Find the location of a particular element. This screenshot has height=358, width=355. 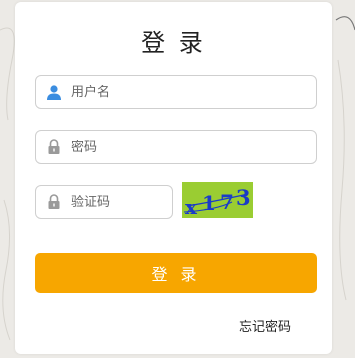

password-input is located at coordinates (193, 147).